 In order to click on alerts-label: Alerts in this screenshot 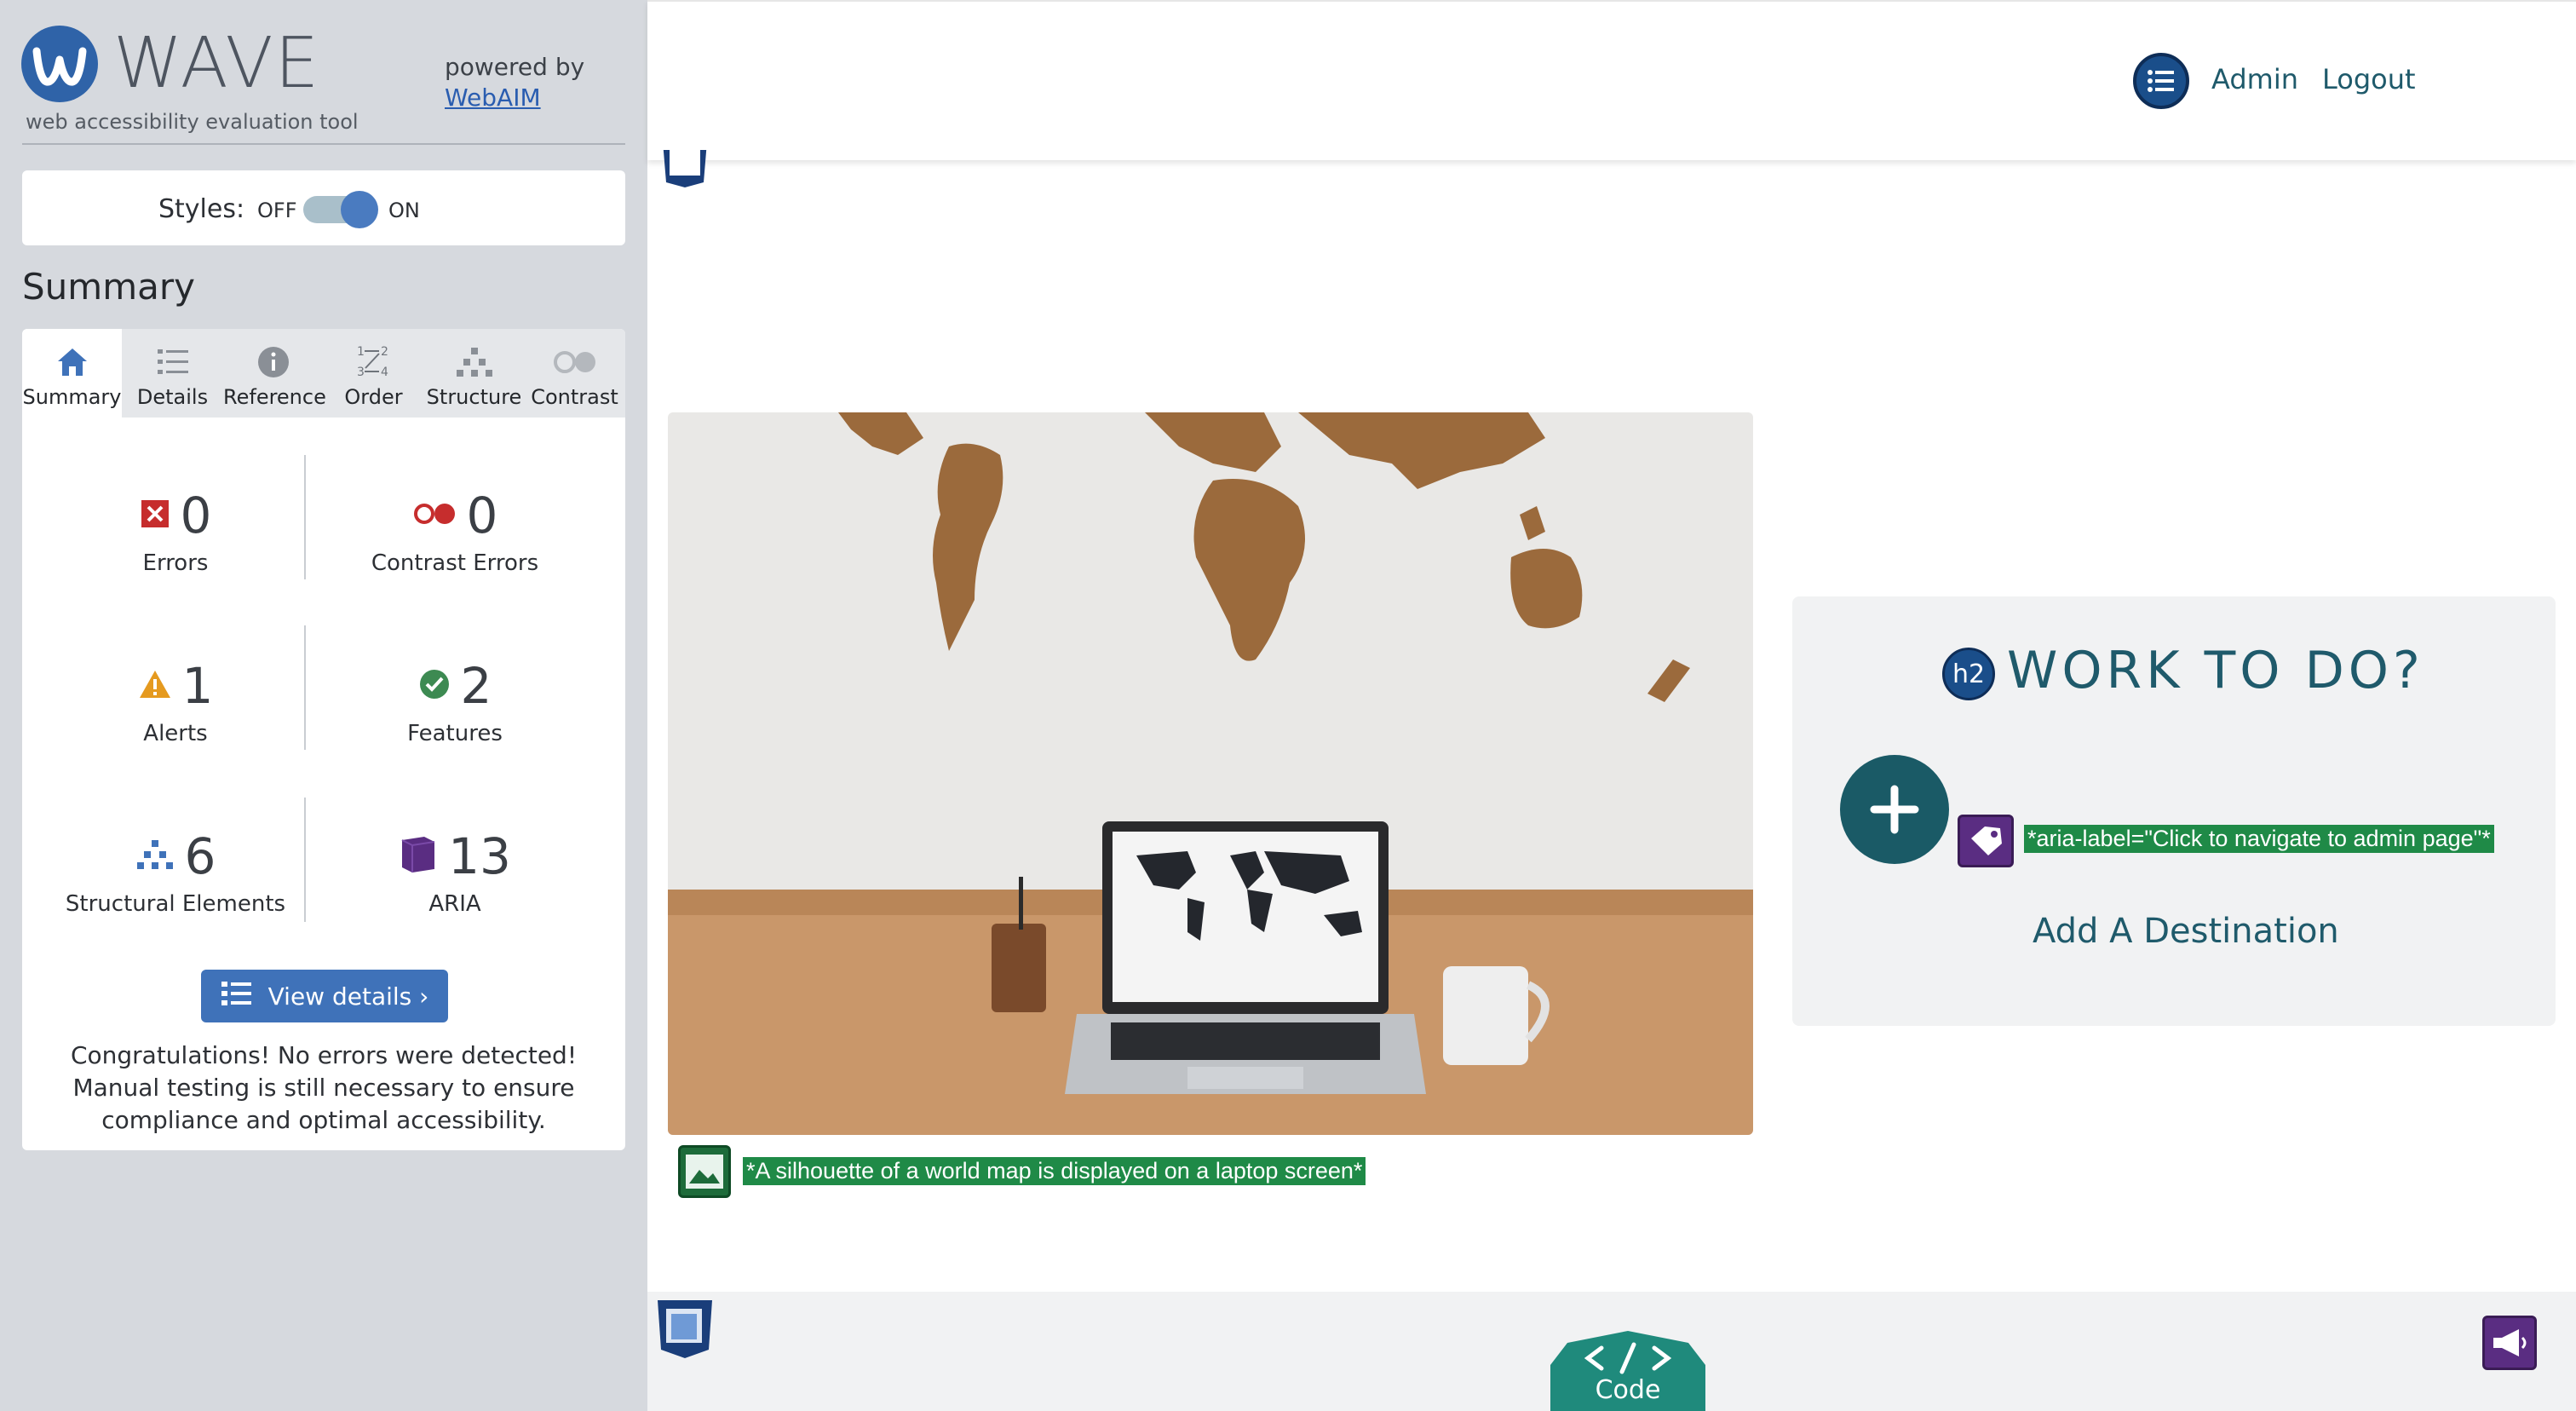, I will do `click(176, 733)`.